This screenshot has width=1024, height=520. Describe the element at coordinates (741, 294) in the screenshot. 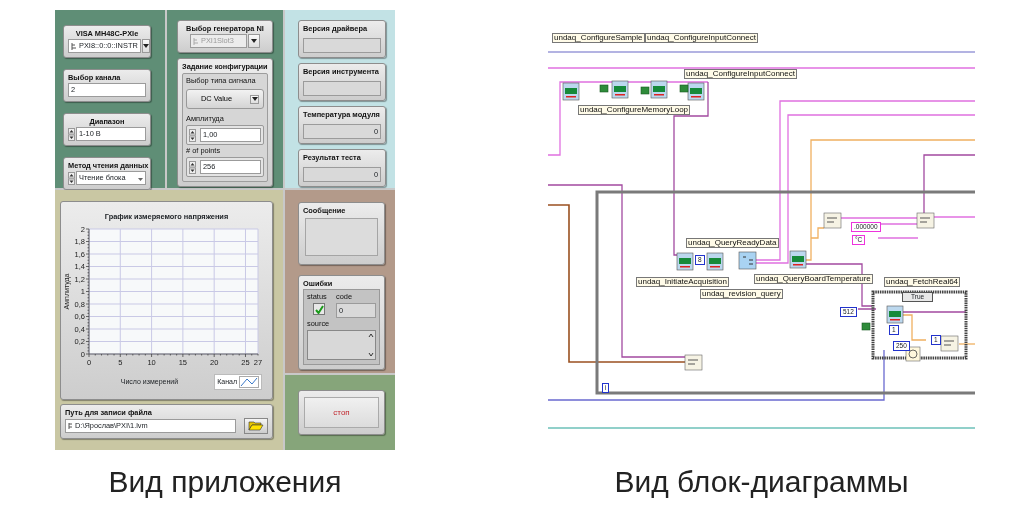

I see `node-label: undaq_revision_query` at that location.